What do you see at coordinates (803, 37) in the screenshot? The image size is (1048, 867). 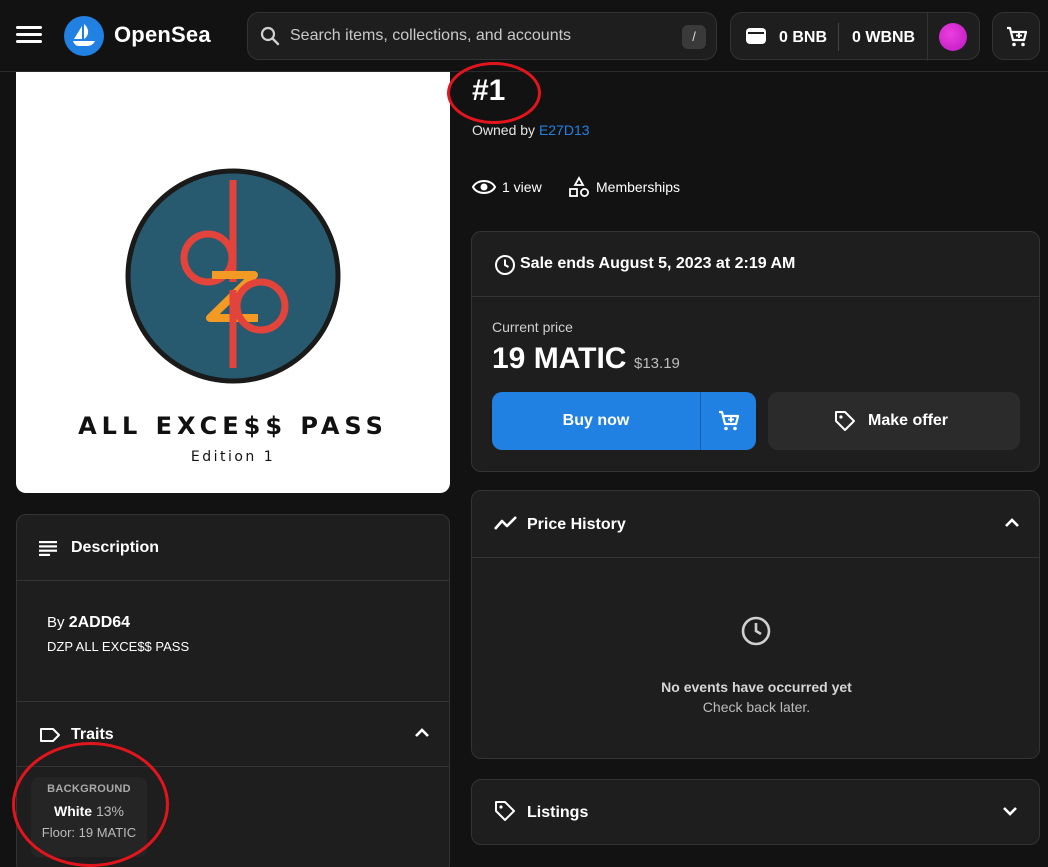 I see `bnb-balance: 0 BNB` at bounding box center [803, 37].